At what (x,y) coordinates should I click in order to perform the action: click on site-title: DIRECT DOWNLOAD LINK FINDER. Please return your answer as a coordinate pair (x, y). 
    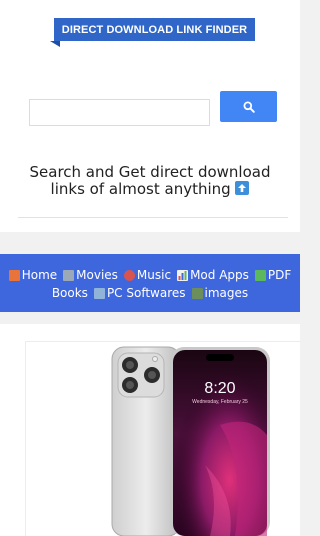
    Looking at the image, I should click on (154, 29).